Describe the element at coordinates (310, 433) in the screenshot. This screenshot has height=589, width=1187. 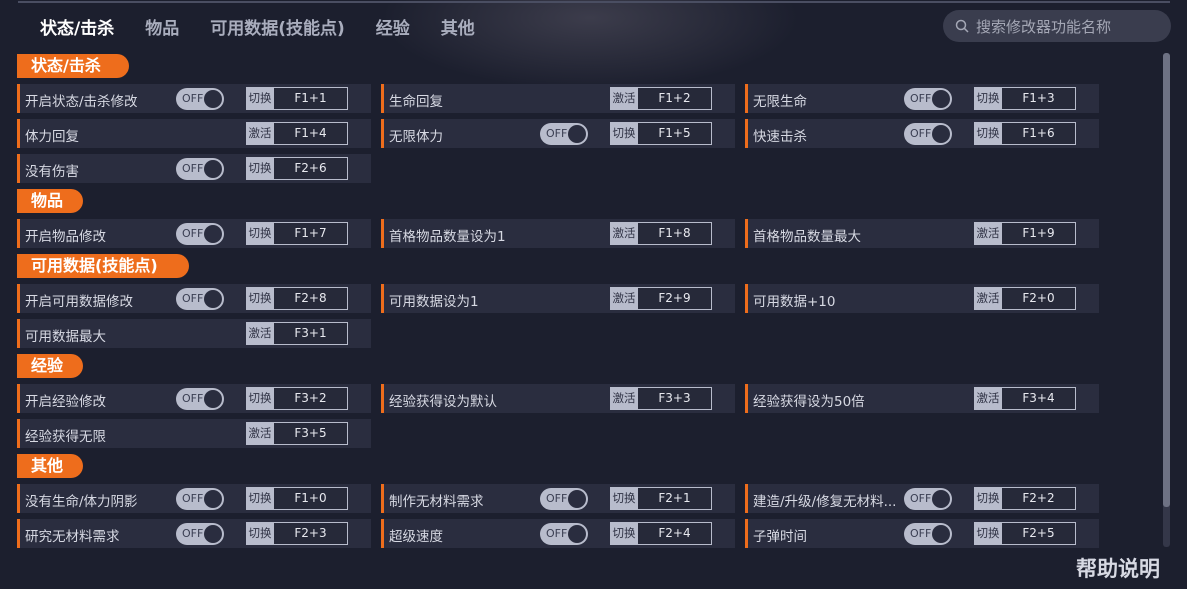
I see `hotkey-field: F3+5` at that location.